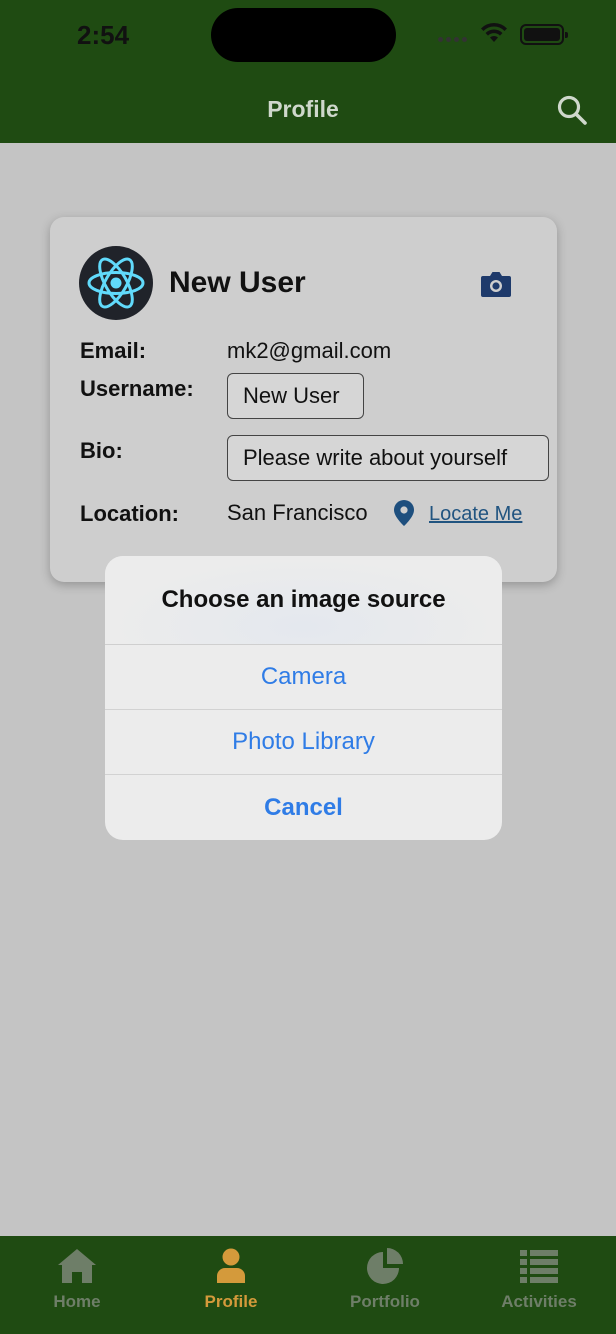  I want to click on react-logo-icon, so click(116, 283).